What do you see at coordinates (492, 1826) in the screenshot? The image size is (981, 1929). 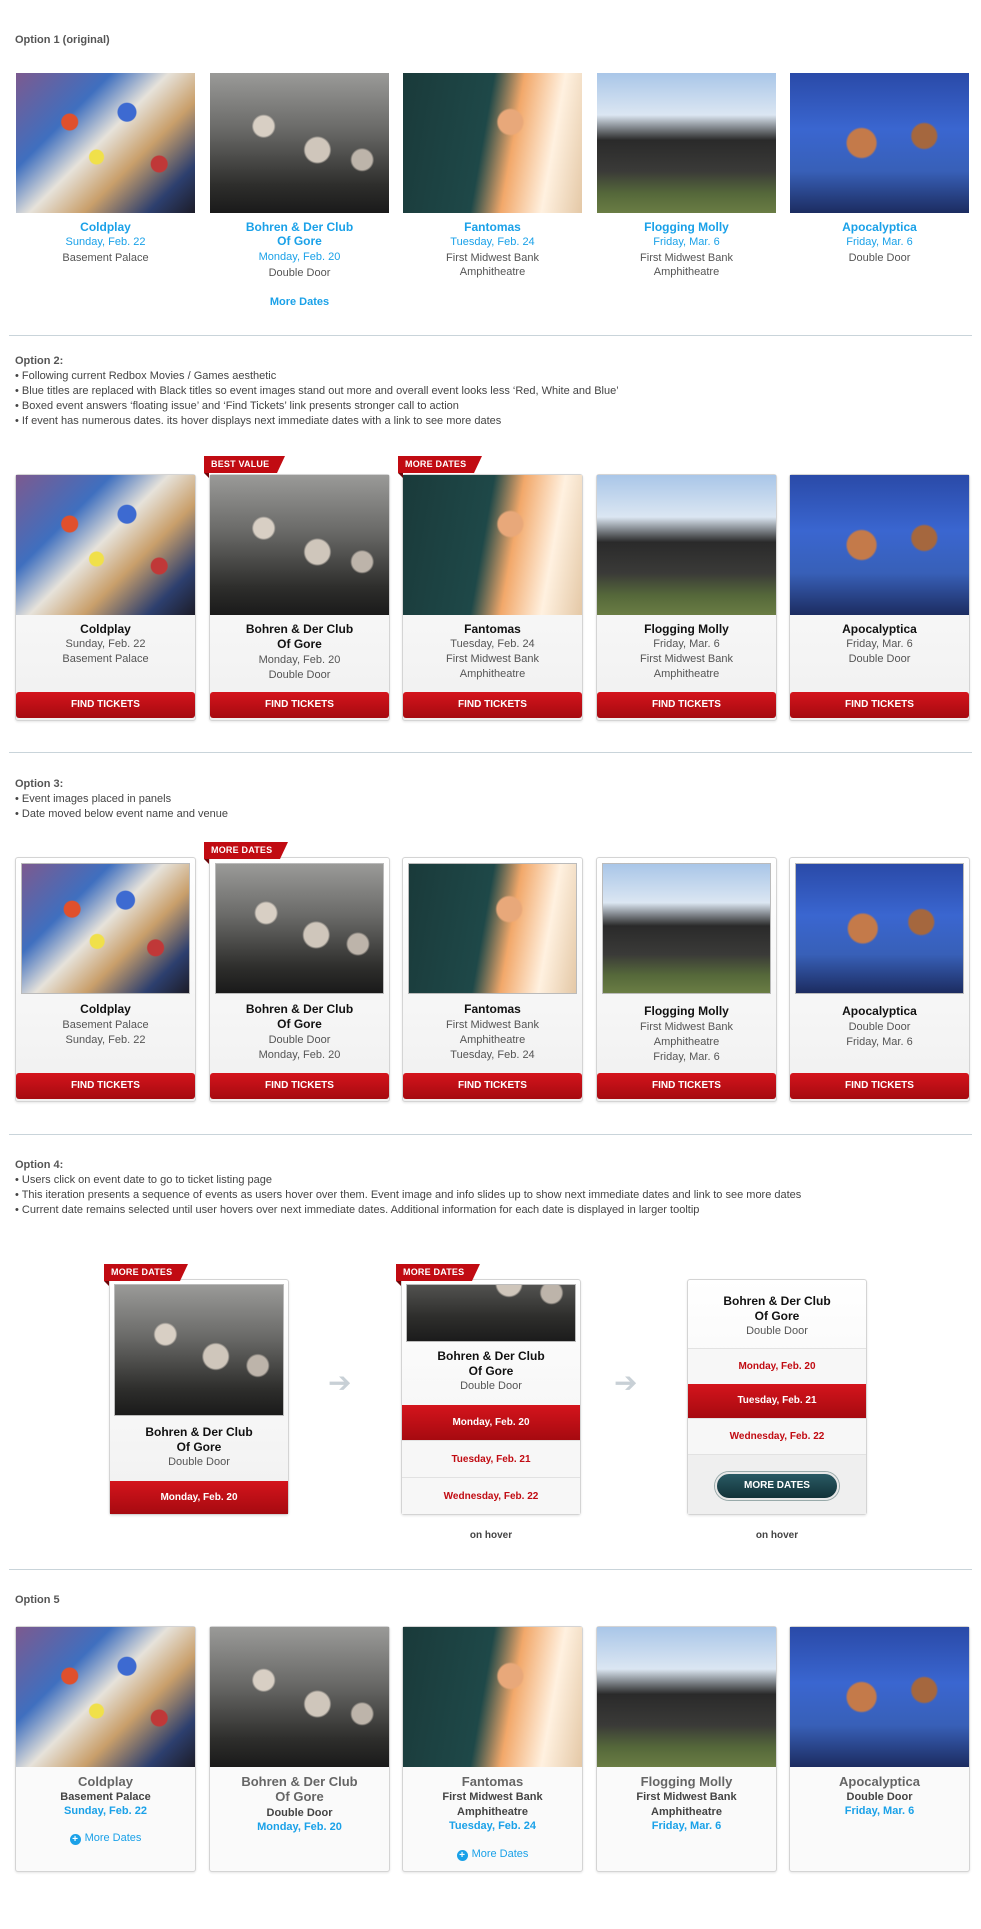 I see `event-date: Tuesday, Feb. 24` at bounding box center [492, 1826].